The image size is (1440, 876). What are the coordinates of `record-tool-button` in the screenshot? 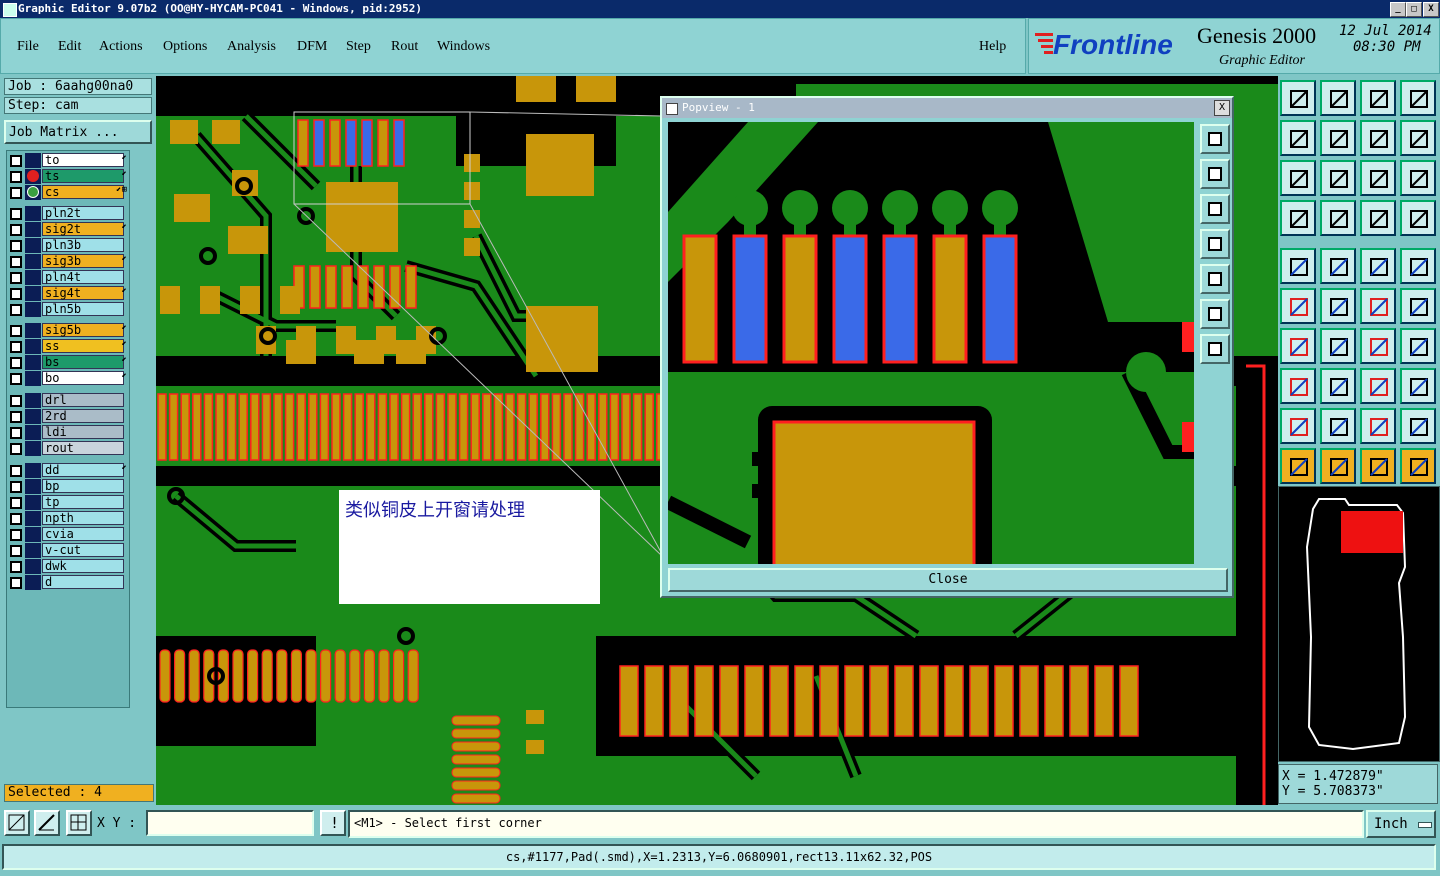 It's located at (1418, 266).